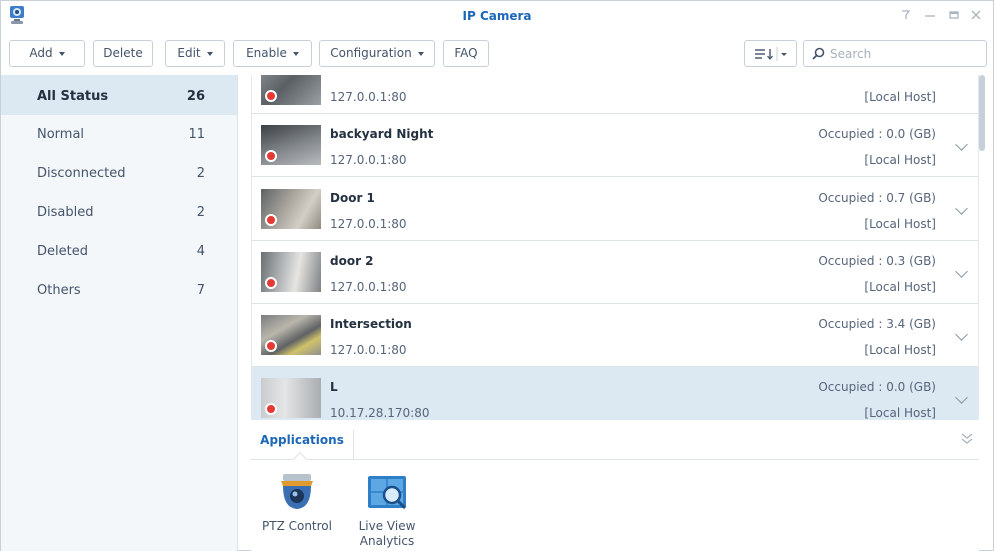 The width and height of the screenshot is (994, 551). I want to click on sidebar-item-count: 7, so click(200, 290).